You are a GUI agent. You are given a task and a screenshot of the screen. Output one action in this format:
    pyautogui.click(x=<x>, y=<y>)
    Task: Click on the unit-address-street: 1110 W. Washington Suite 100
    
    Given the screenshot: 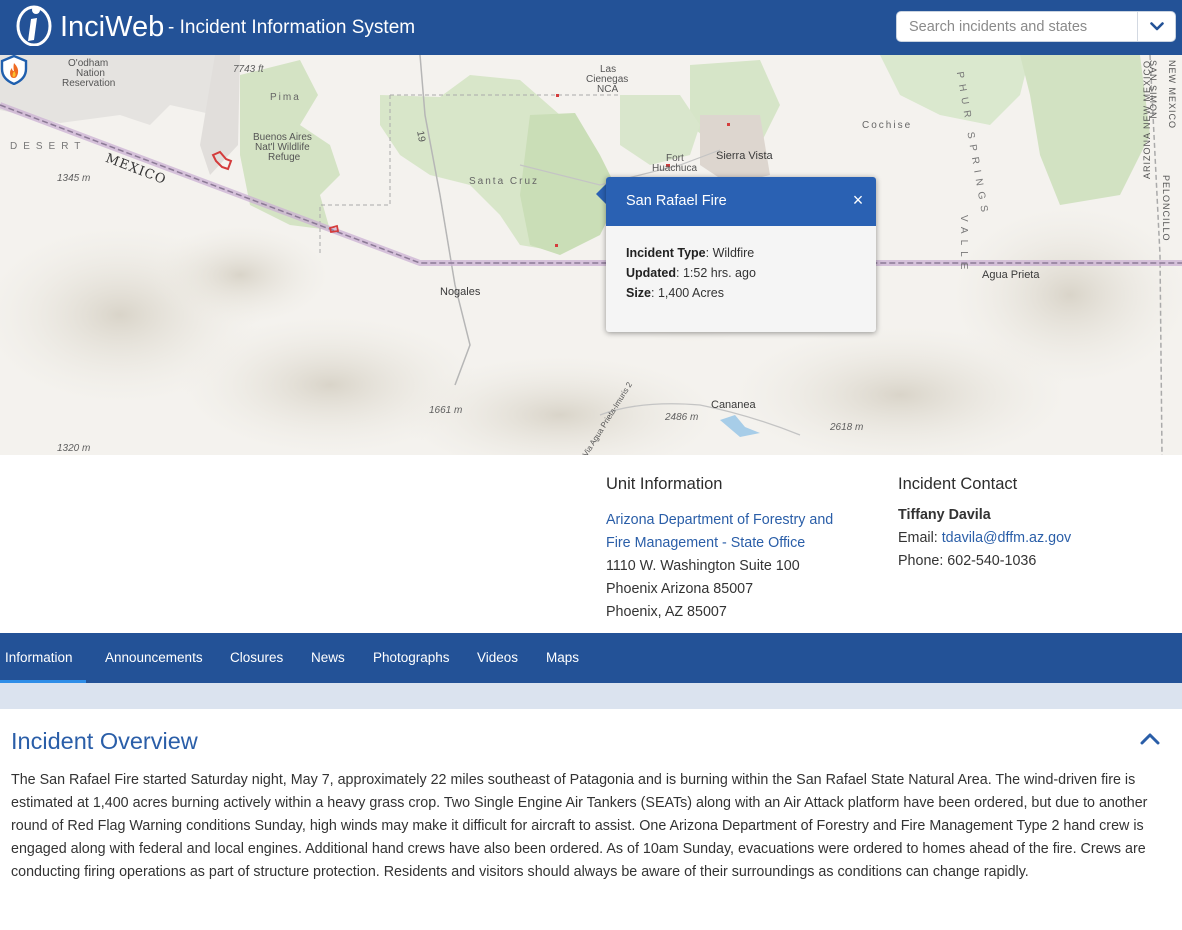 What is the action you would take?
    pyautogui.click(x=703, y=566)
    